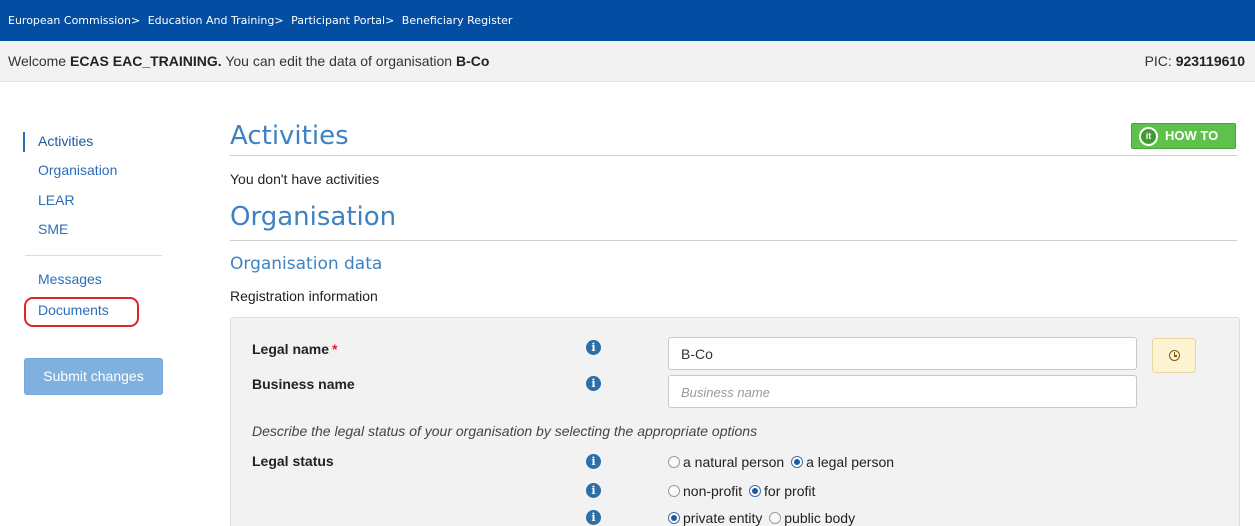 The width and height of the screenshot is (1255, 526). What do you see at coordinates (1148, 136) in the screenshot?
I see `how-to-icon: it` at bounding box center [1148, 136].